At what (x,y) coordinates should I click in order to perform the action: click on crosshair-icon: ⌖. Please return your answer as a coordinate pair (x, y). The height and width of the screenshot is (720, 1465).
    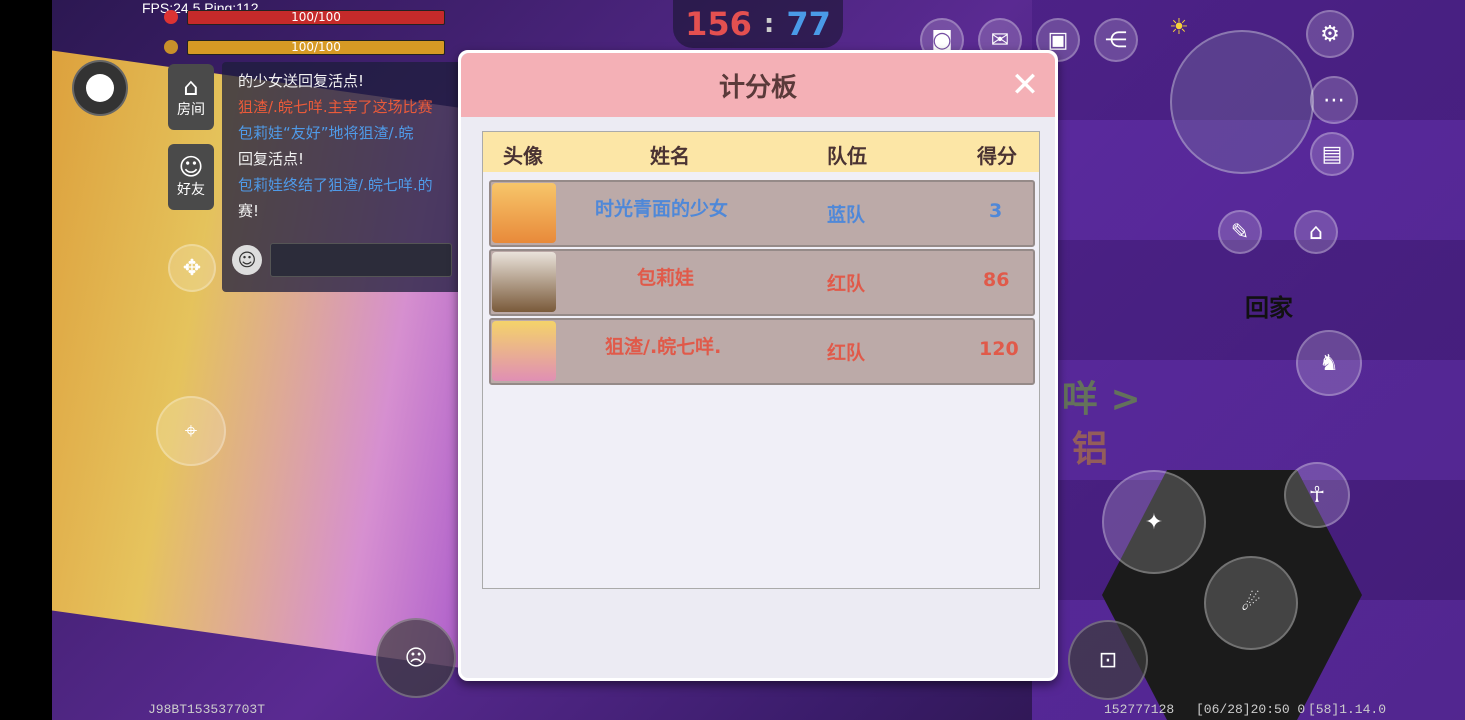
    Looking at the image, I should click on (191, 431).